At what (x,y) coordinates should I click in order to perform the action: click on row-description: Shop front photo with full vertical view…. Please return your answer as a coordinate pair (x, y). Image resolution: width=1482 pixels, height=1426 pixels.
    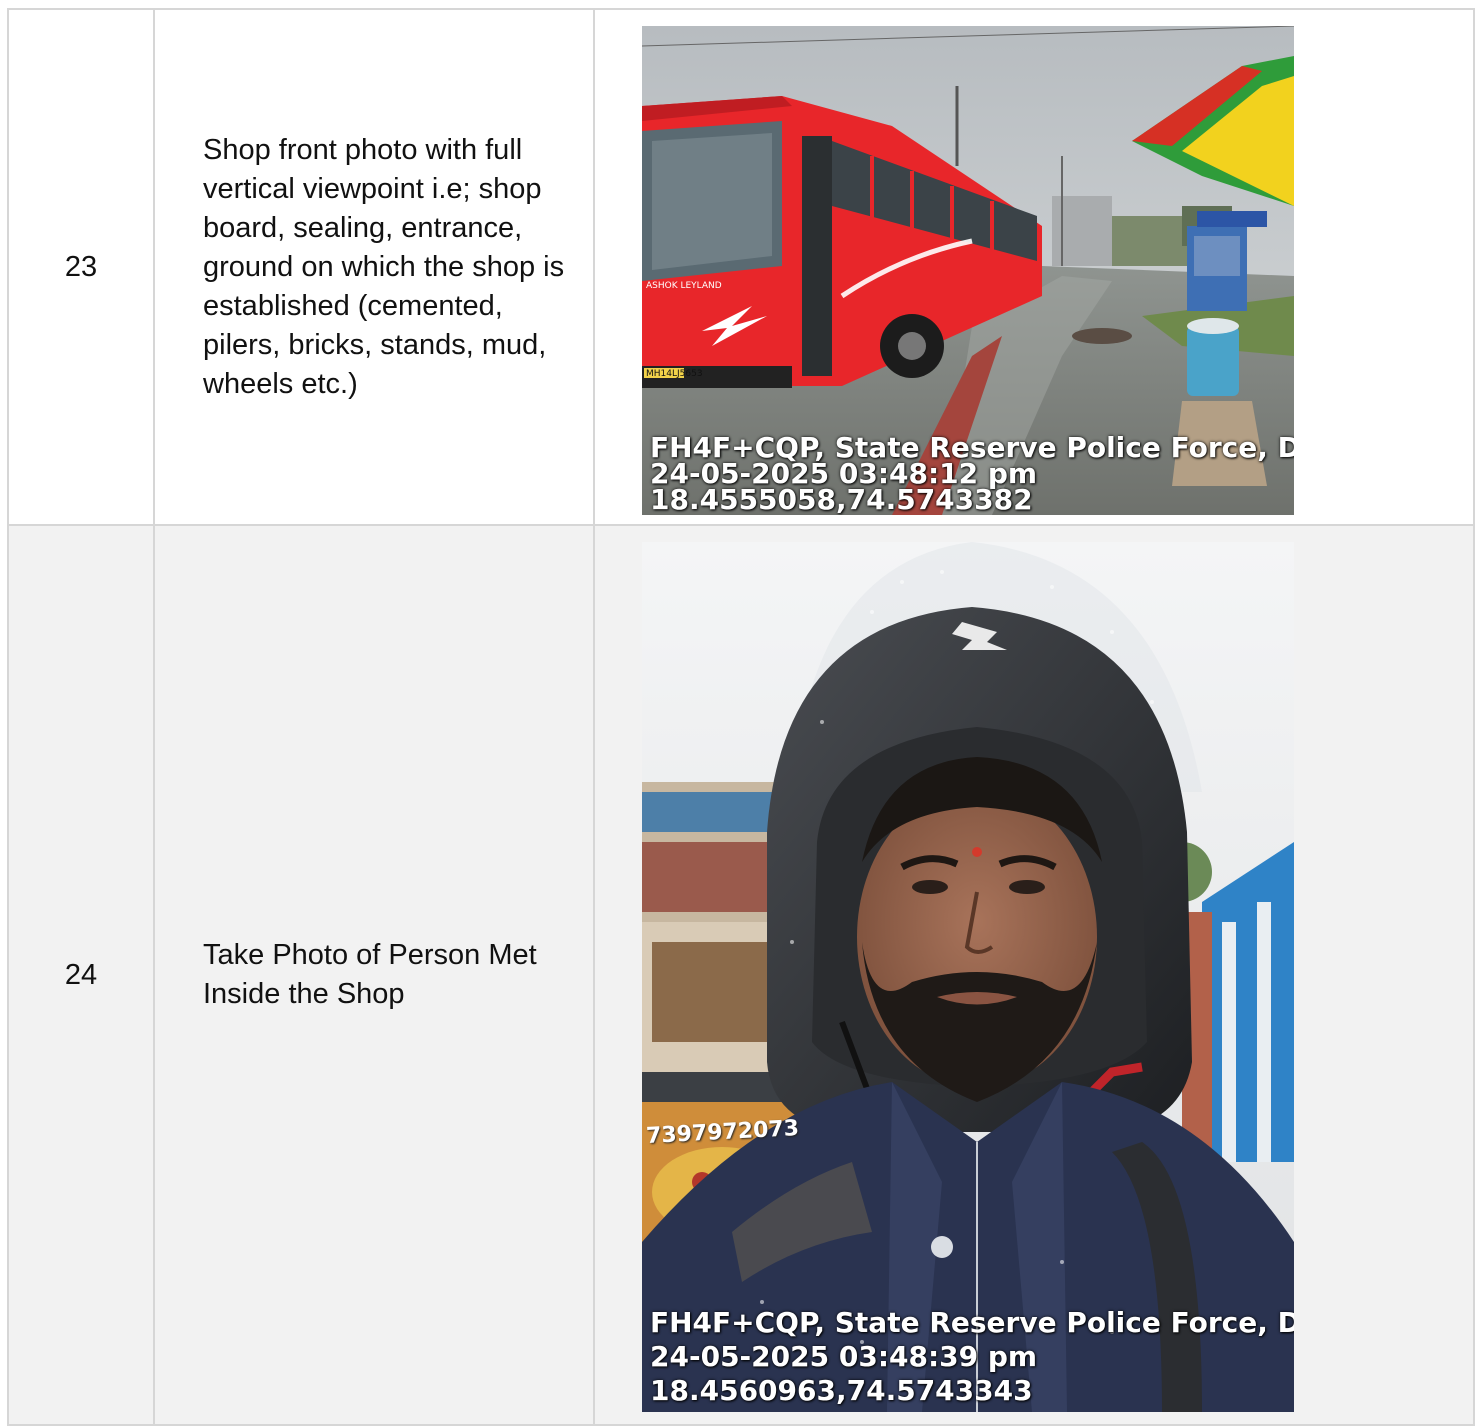
    Looking at the image, I should click on (374, 267).